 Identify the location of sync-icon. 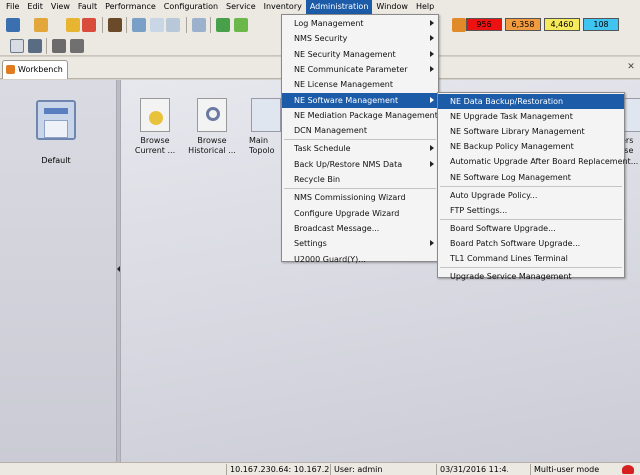
(241, 25).